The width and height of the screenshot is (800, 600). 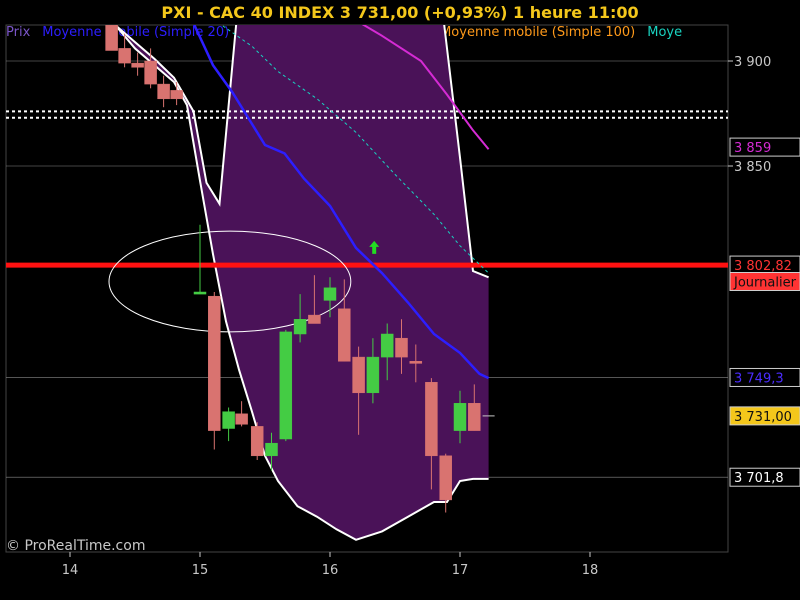 What do you see at coordinates (200, 570) in the screenshot?
I see `x-tick-label: 15` at bounding box center [200, 570].